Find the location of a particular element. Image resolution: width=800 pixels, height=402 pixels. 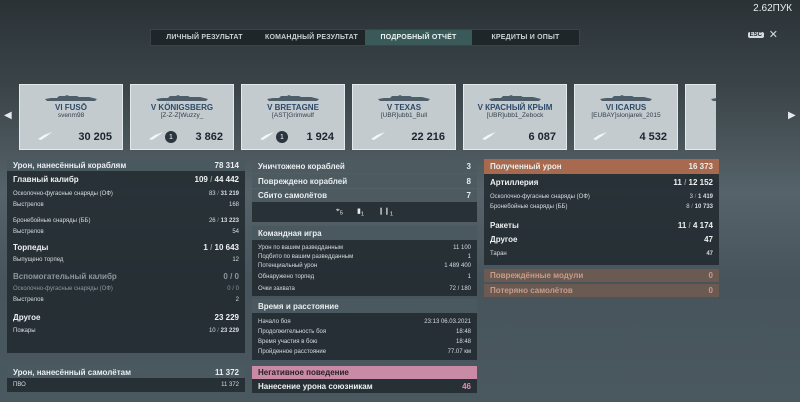

tab-credits-xp: КРЕДИТЫ И ОПЫТ is located at coordinates (525, 37).